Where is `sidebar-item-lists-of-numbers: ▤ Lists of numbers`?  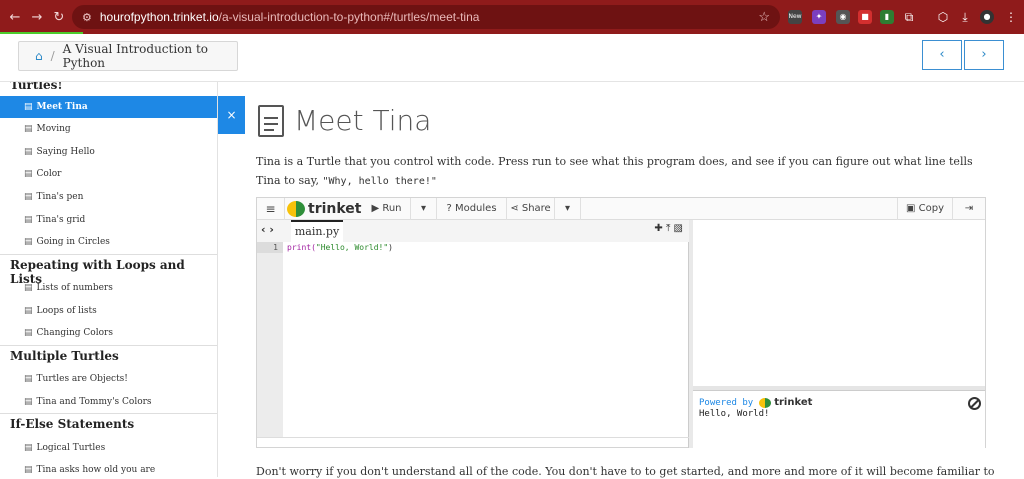 sidebar-item-lists-of-numbers: ▤ Lists of numbers is located at coordinates (108, 288).